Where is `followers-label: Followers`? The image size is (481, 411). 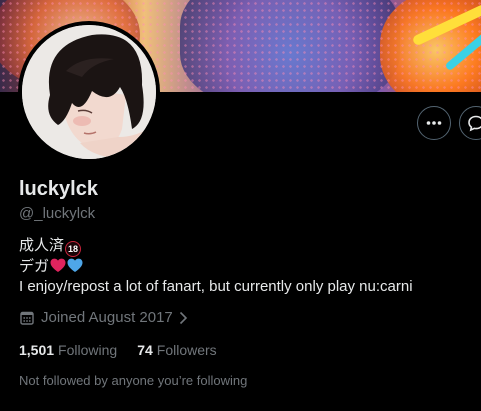
followers-label: Followers is located at coordinates (186, 350).